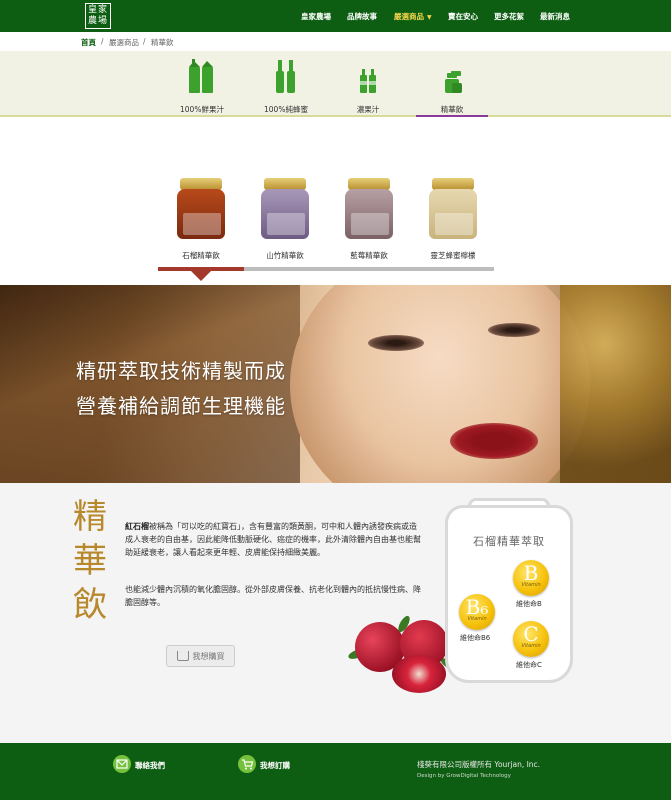 Image resolution: width=671 pixels, height=800 pixels. I want to click on vitamin-c-icon: C Vitamin, so click(531, 639).